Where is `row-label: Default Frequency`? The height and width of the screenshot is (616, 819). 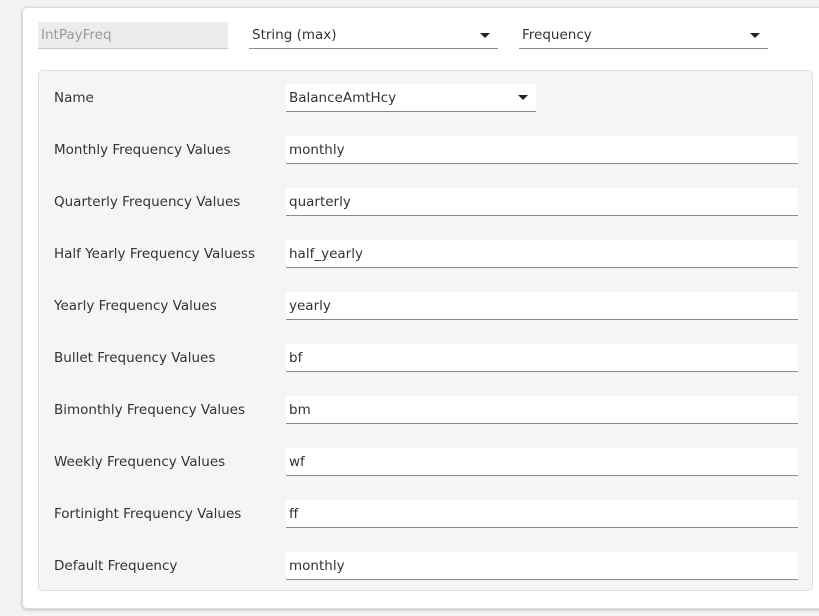 row-label: Default Frequency is located at coordinates (116, 565).